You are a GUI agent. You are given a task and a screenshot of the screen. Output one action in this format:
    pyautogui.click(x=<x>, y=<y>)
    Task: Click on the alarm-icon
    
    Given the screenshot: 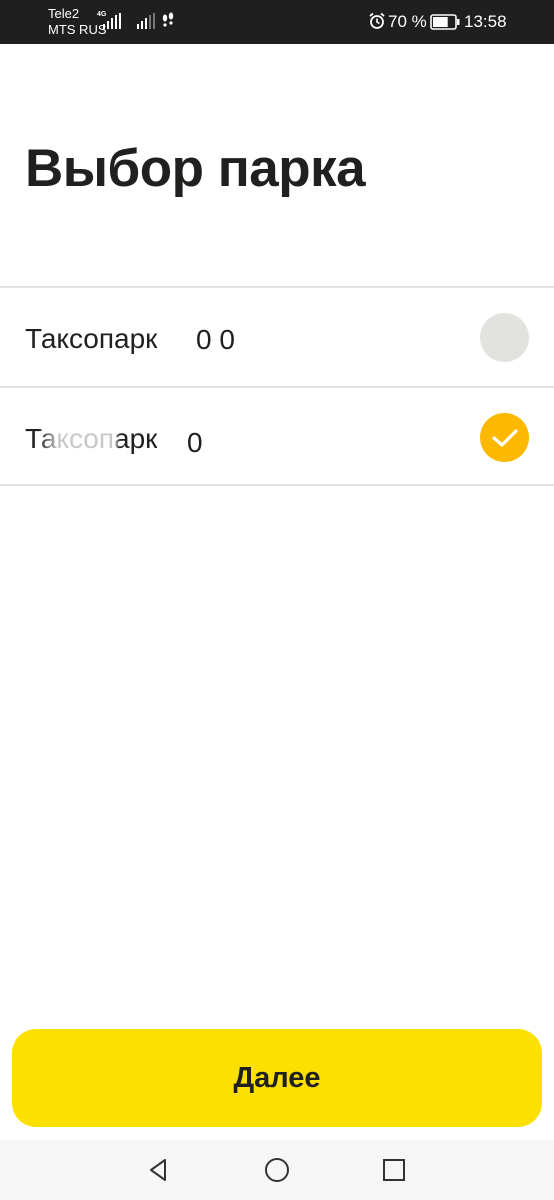 What is the action you would take?
    pyautogui.click(x=377, y=20)
    